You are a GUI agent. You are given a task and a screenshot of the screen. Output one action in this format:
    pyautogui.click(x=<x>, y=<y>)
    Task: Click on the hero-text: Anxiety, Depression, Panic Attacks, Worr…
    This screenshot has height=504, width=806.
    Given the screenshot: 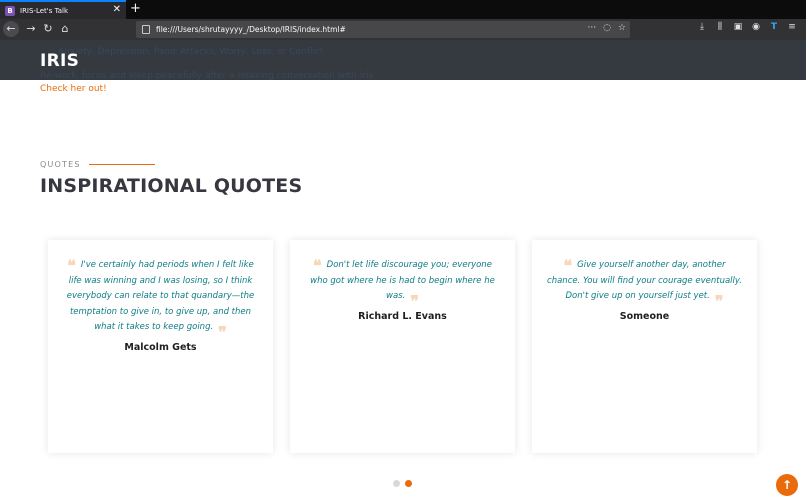 What is the action you would take?
    pyautogui.click(x=250, y=64)
    